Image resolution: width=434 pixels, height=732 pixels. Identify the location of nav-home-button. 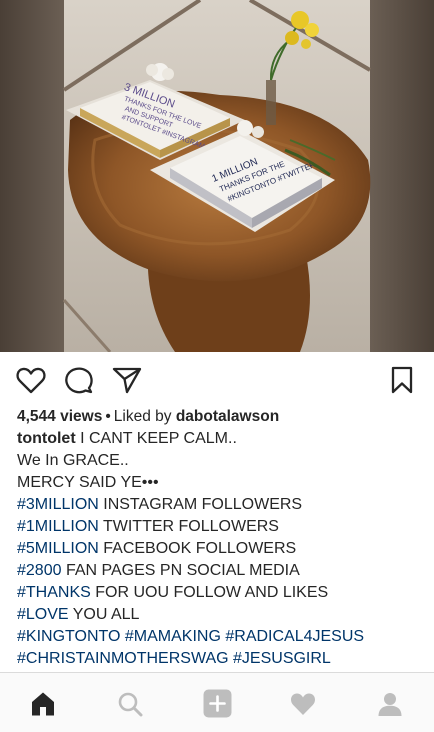
(43, 704).